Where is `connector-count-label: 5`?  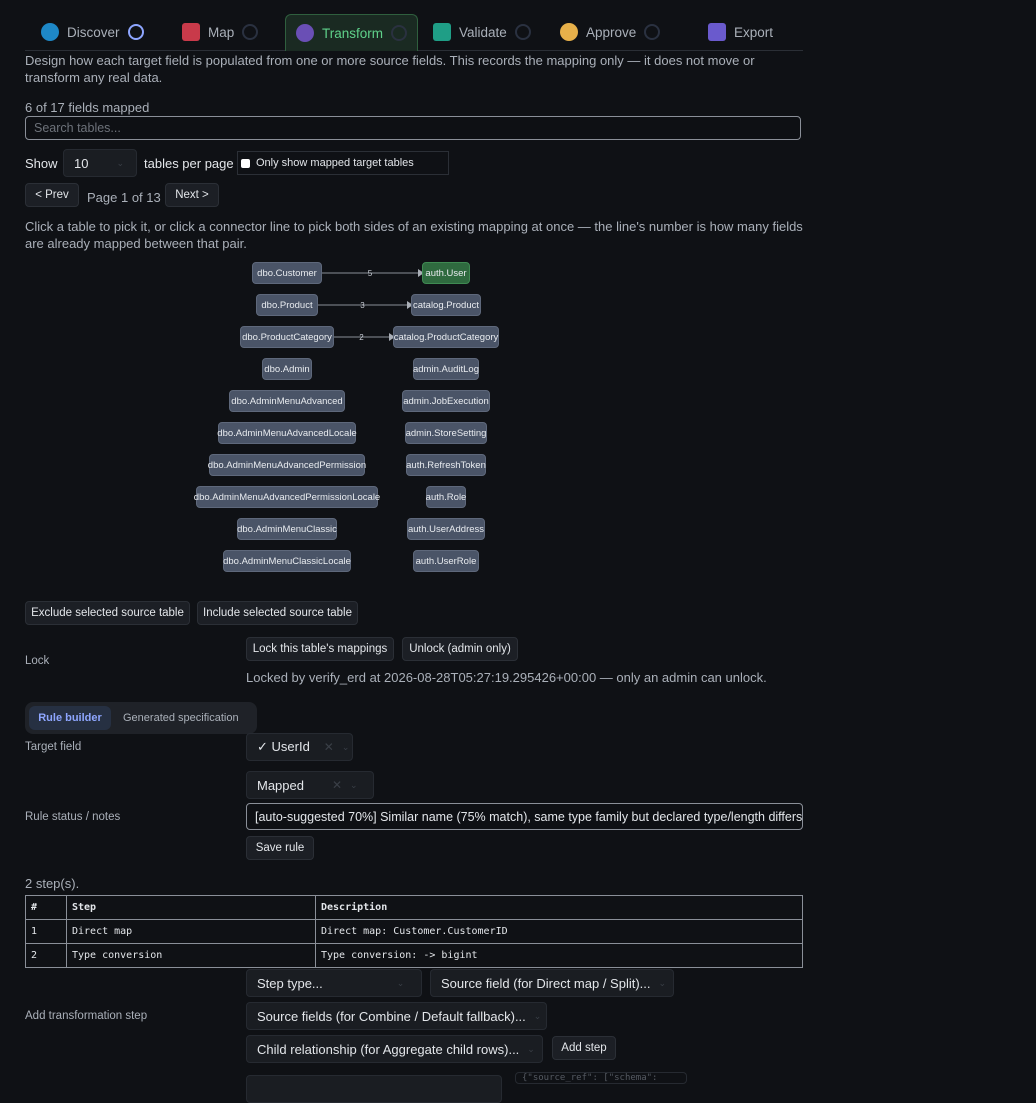 connector-count-label: 5 is located at coordinates (370, 273).